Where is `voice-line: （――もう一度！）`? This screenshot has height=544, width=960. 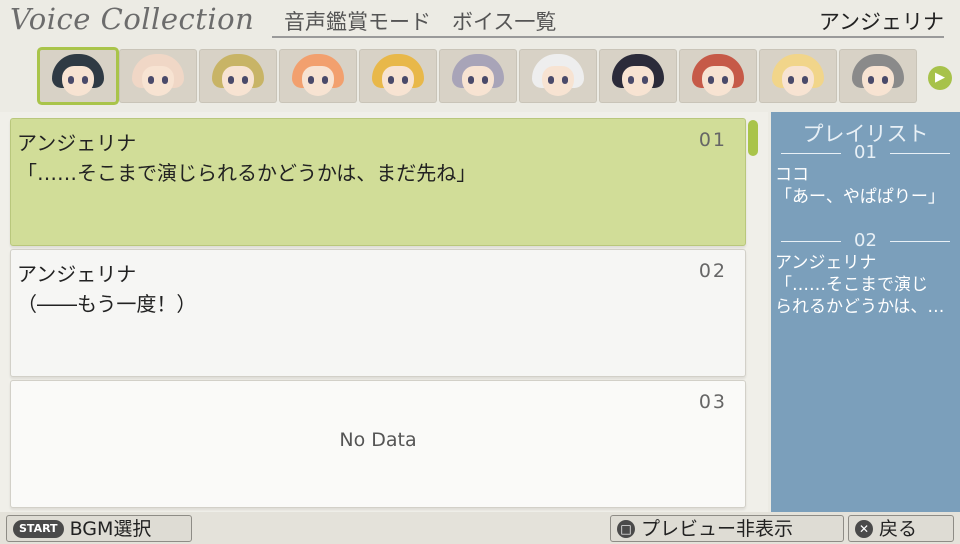 voice-line: （――もう一度！） is located at coordinates (107, 304).